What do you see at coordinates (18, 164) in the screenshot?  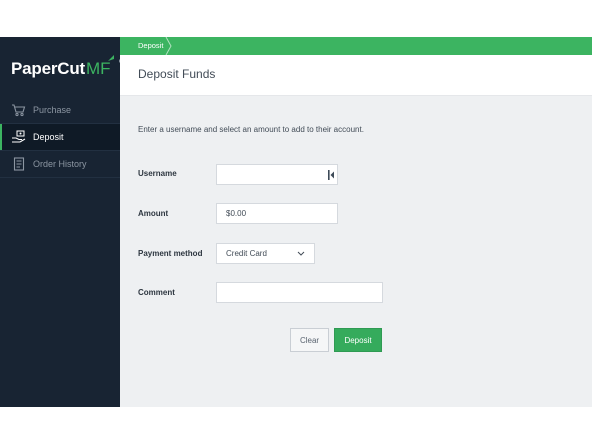 I see `document-icon` at bounding box center [18, 164].